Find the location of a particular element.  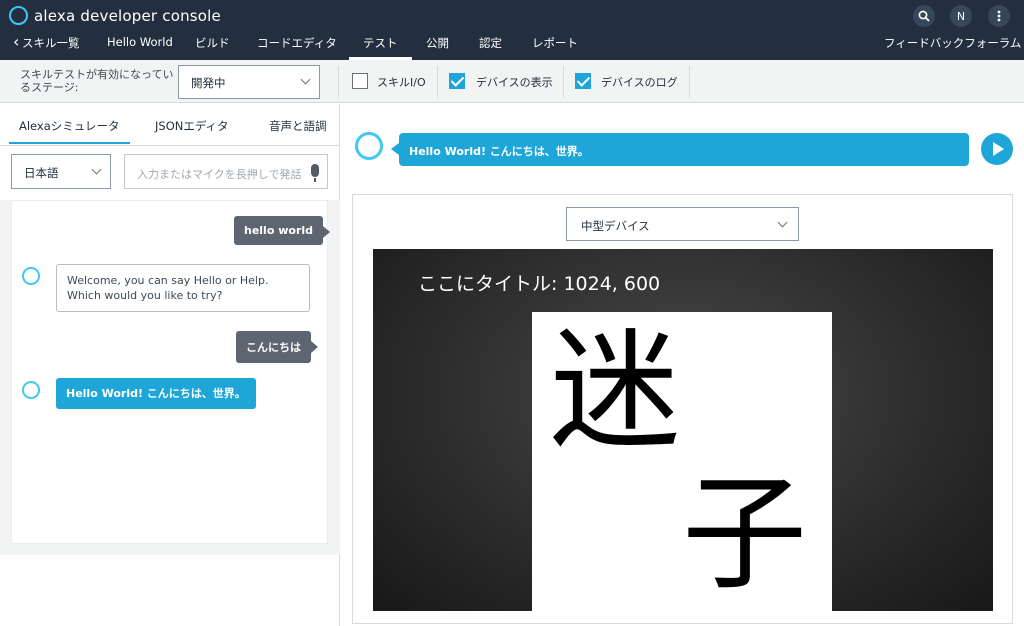

play-button is located at coordinates (997, 149).